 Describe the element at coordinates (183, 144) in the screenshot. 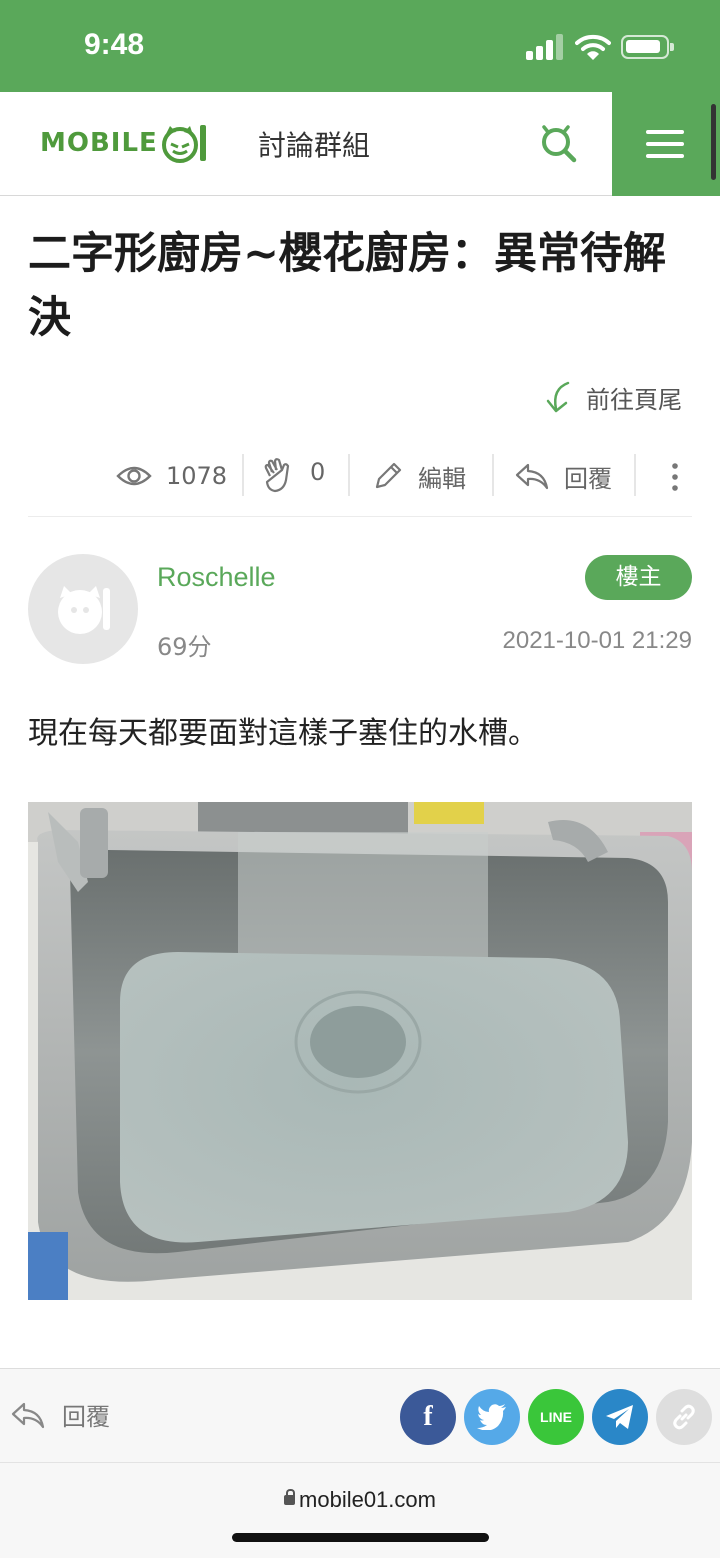

I see `logo-mascot-icon` at that location.